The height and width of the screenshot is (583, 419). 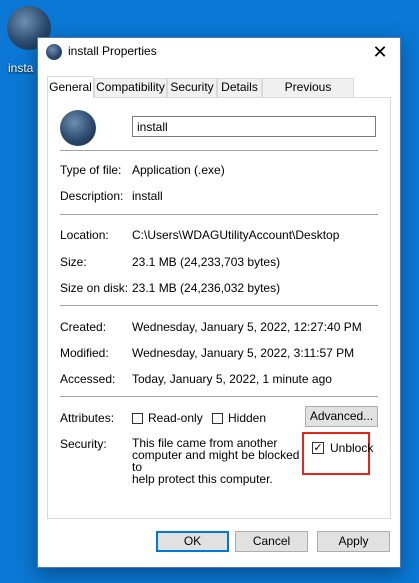 I want to click on security-label: Security:, so click(x=83, y=444).